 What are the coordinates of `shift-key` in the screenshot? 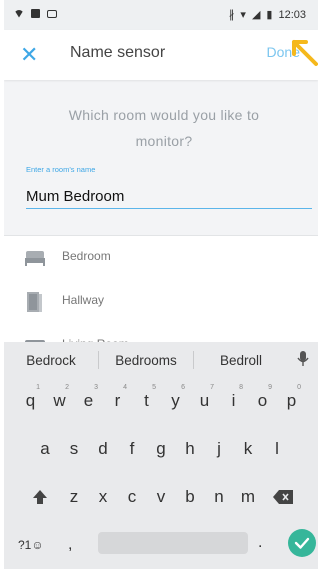 It's located at (40, 497).